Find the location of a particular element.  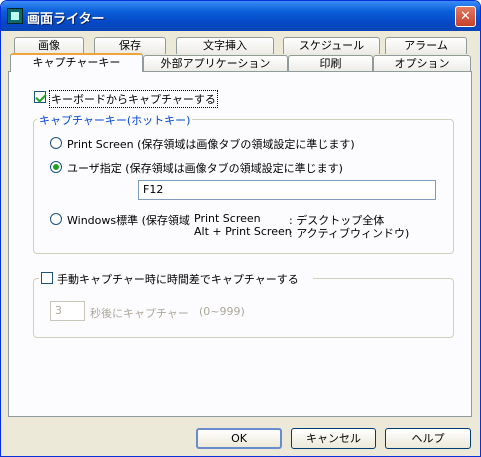

ok-button: OK is located at coordinates (239, 438).